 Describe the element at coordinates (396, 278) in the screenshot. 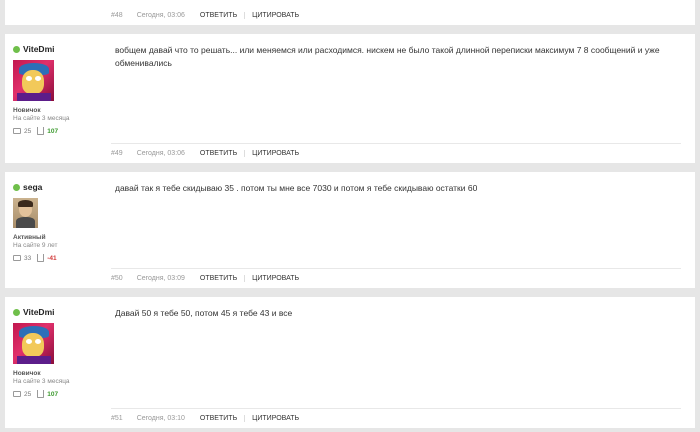

I see `post-footer: #50 Сегодня, 03:09 ОТВЕТИТЬ ЦИТИРОВАТЬ` at that location.